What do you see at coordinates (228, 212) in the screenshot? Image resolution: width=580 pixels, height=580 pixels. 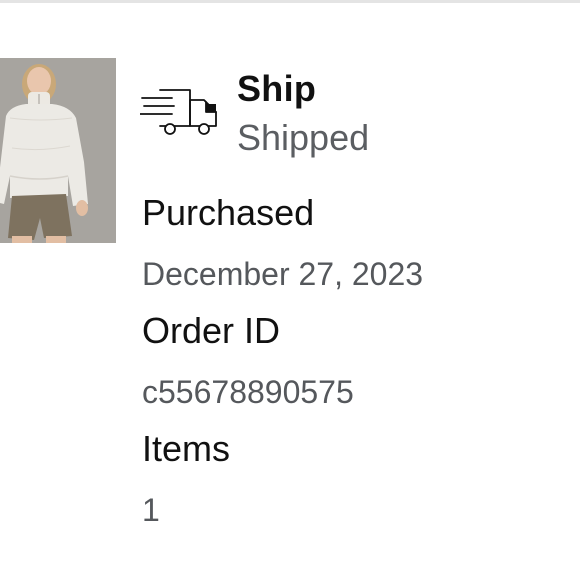 I see `purchased-label: Purchased` at bounding box center [228, 212].